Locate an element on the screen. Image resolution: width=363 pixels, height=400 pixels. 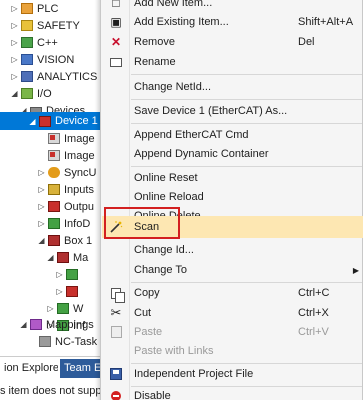
menu-item-append-dynamic-container: Append Dynamic Container is located at coordinates (232, 154).